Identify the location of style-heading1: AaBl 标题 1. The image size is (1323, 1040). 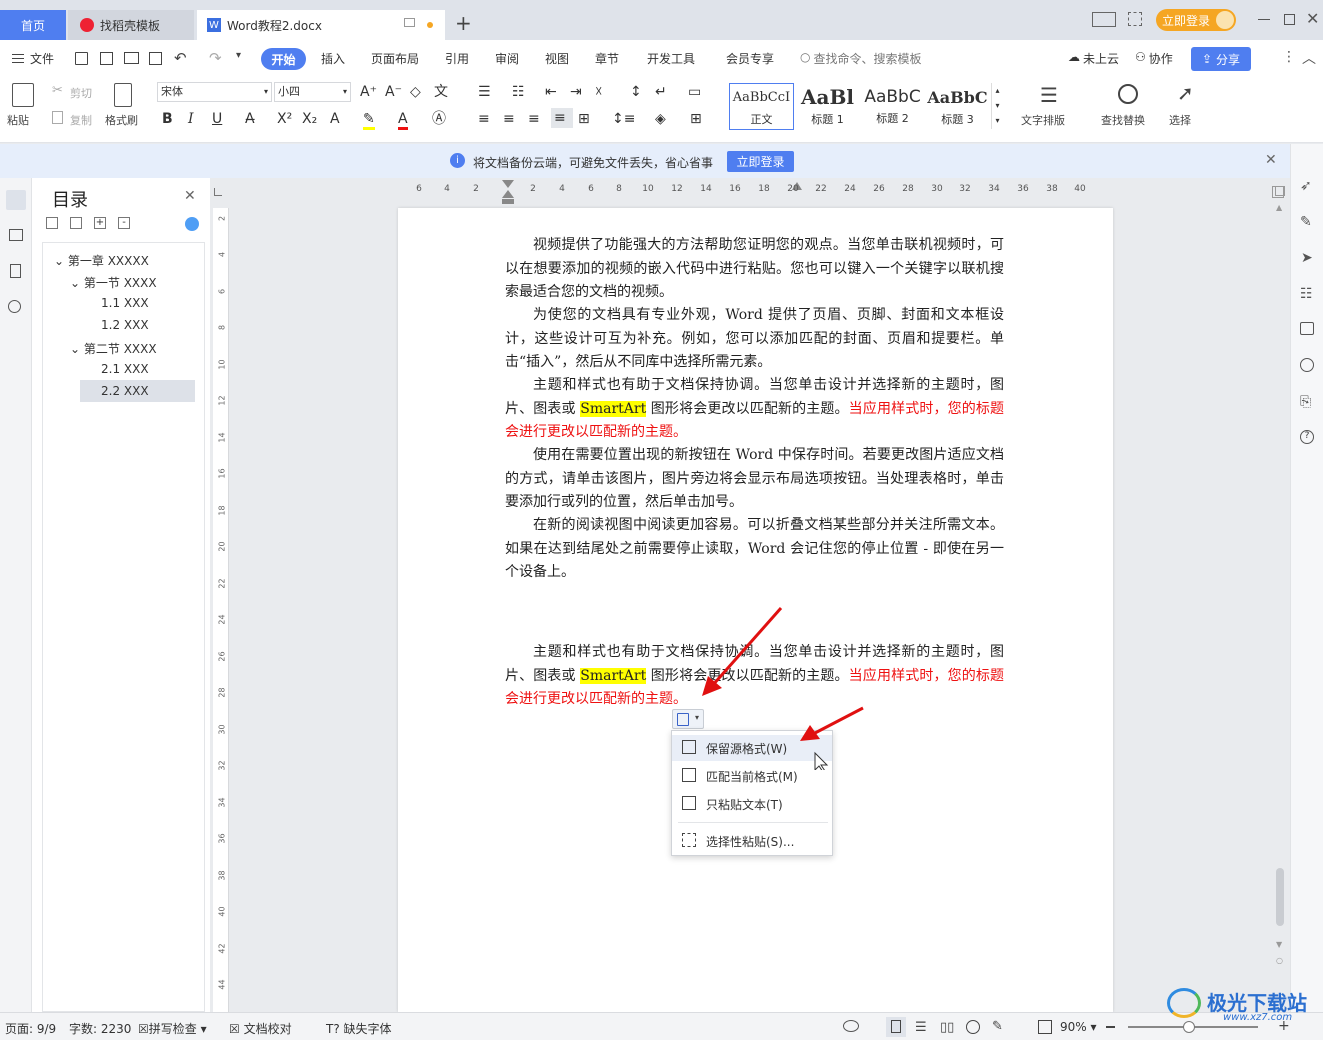
(827, 106).